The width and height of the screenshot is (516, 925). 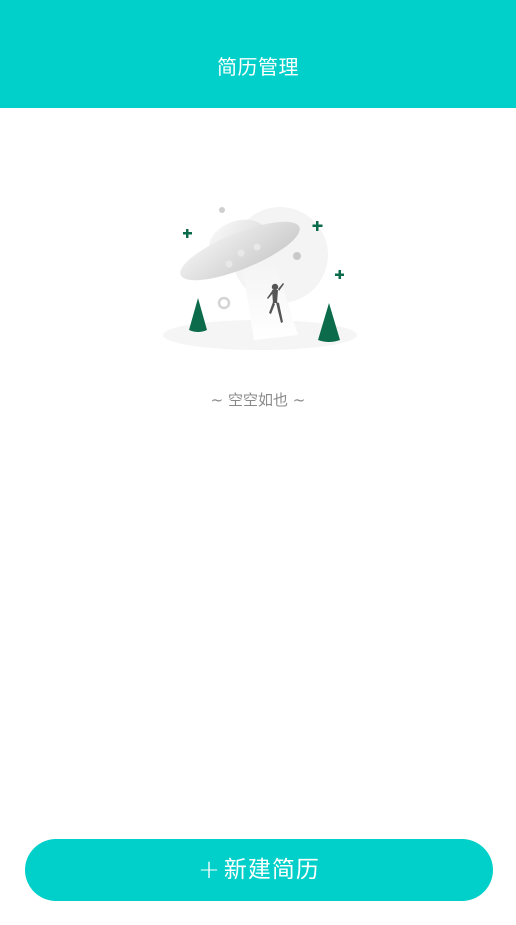 What do you see at coordinates (224, 303) in the screenshot?
I see `ring-shape` at bounding box center [224, 303].